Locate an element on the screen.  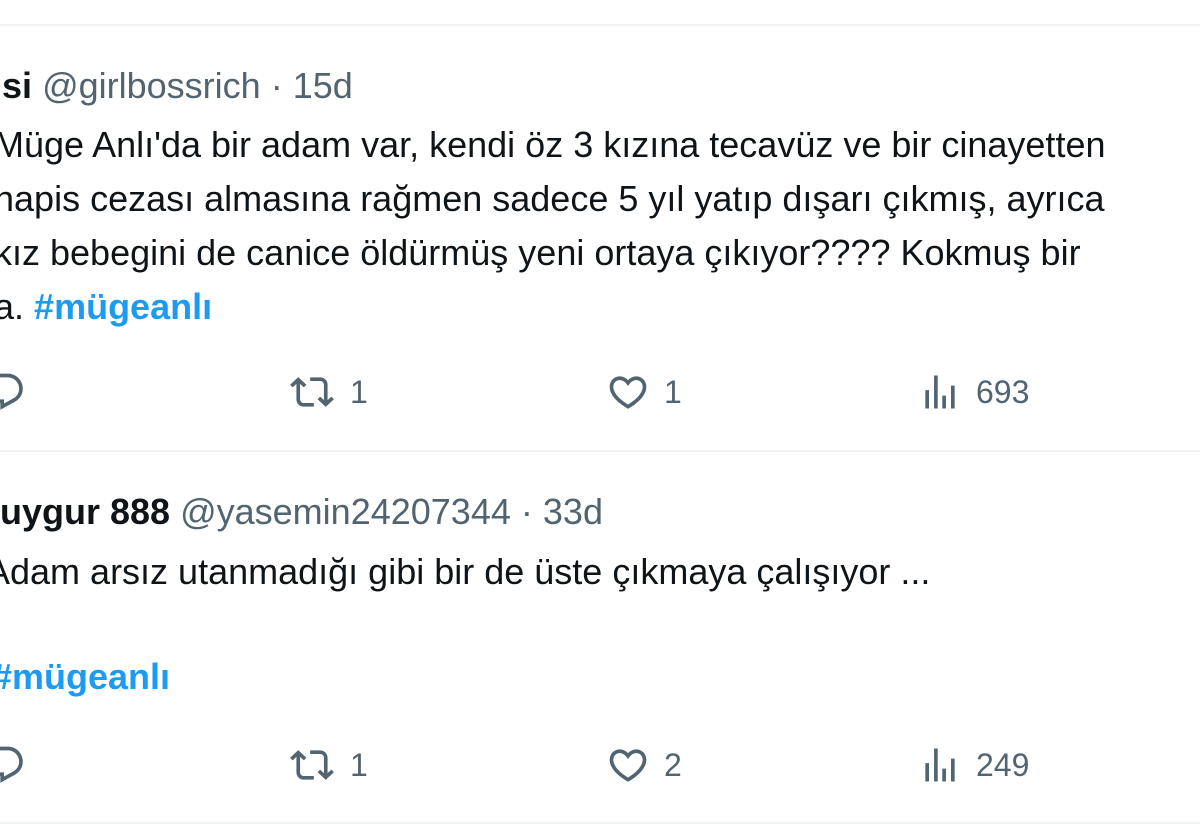
view-count: 249 is located at coordinates (1003, 765).